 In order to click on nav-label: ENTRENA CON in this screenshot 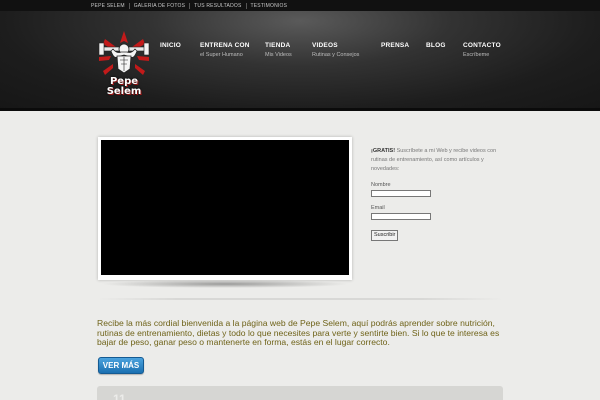, I will do `click(225, 45)`.